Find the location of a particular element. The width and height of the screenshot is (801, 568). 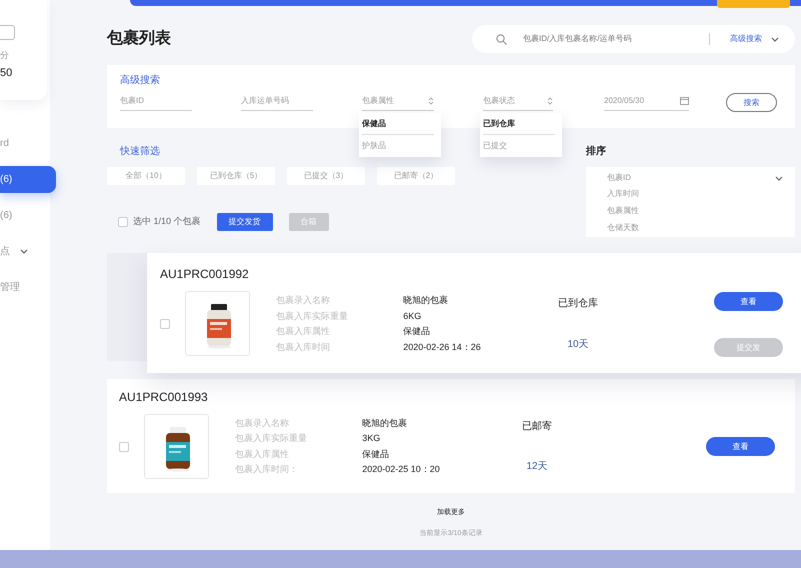

date-field: 2020/05/30 is located at coordinates (646, 101).